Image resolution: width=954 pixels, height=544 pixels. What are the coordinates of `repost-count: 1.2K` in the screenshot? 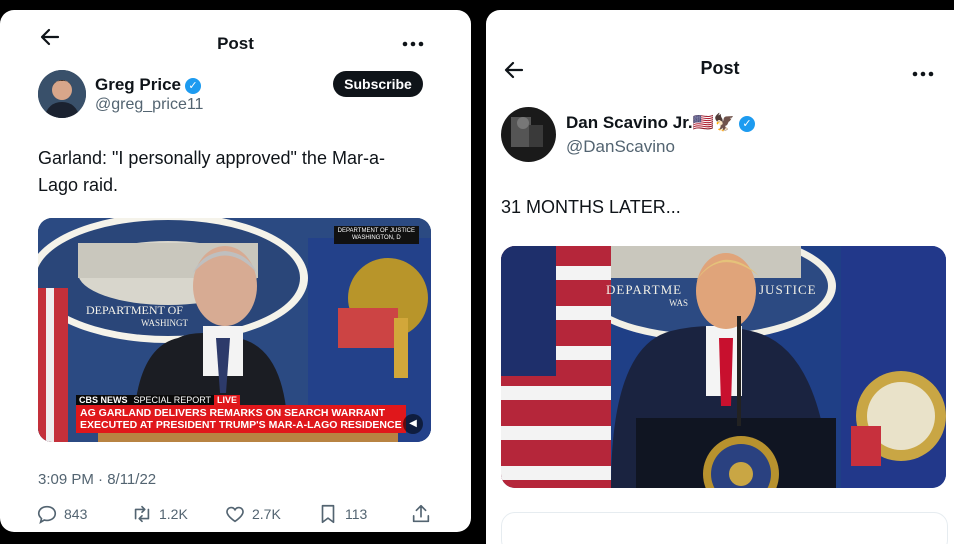 It's located at (173, 514).